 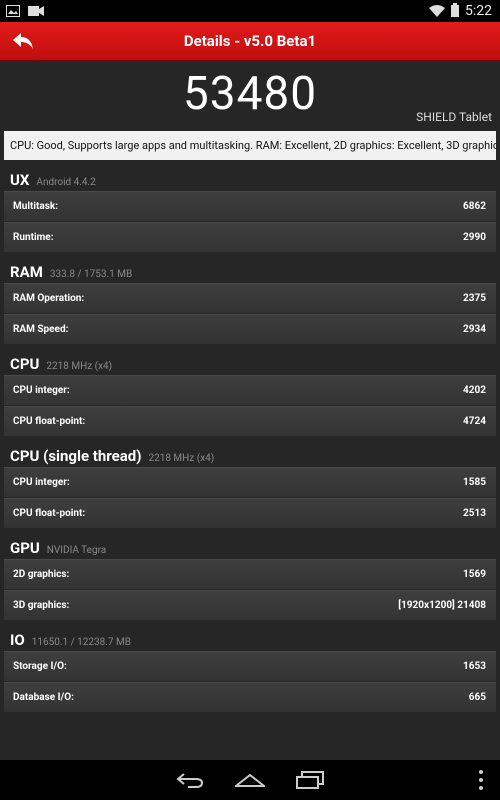 I want to click on wifi-icon, so click(x=437, y=11).